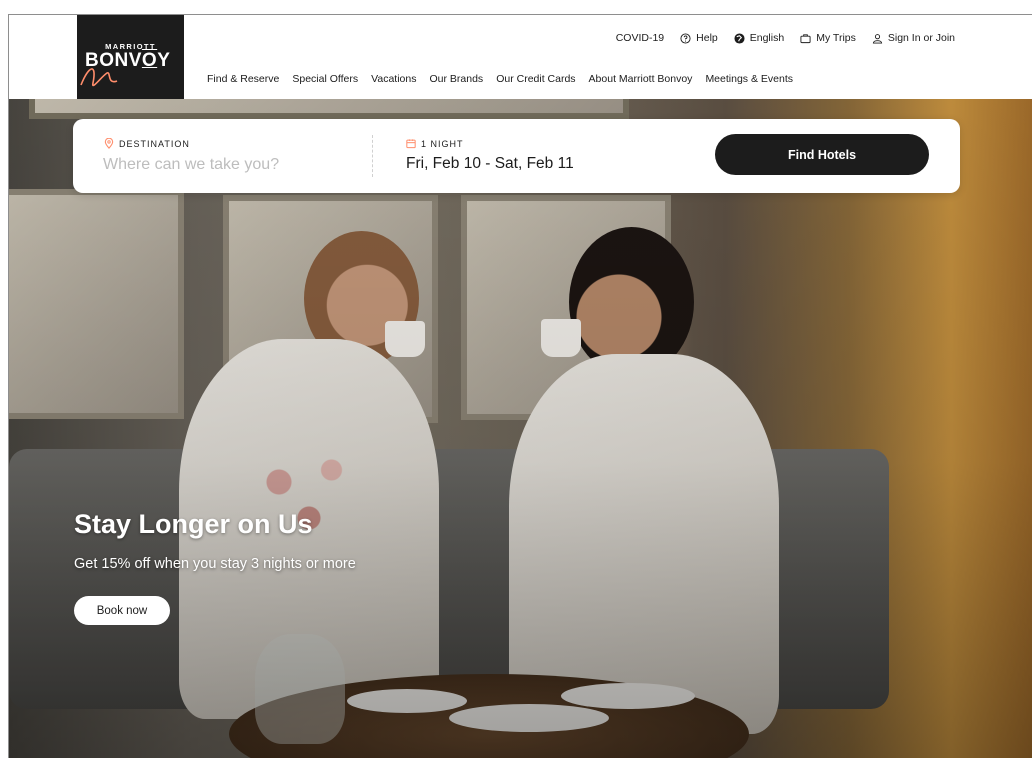  I want to click on user-icon, so click(877, 38).